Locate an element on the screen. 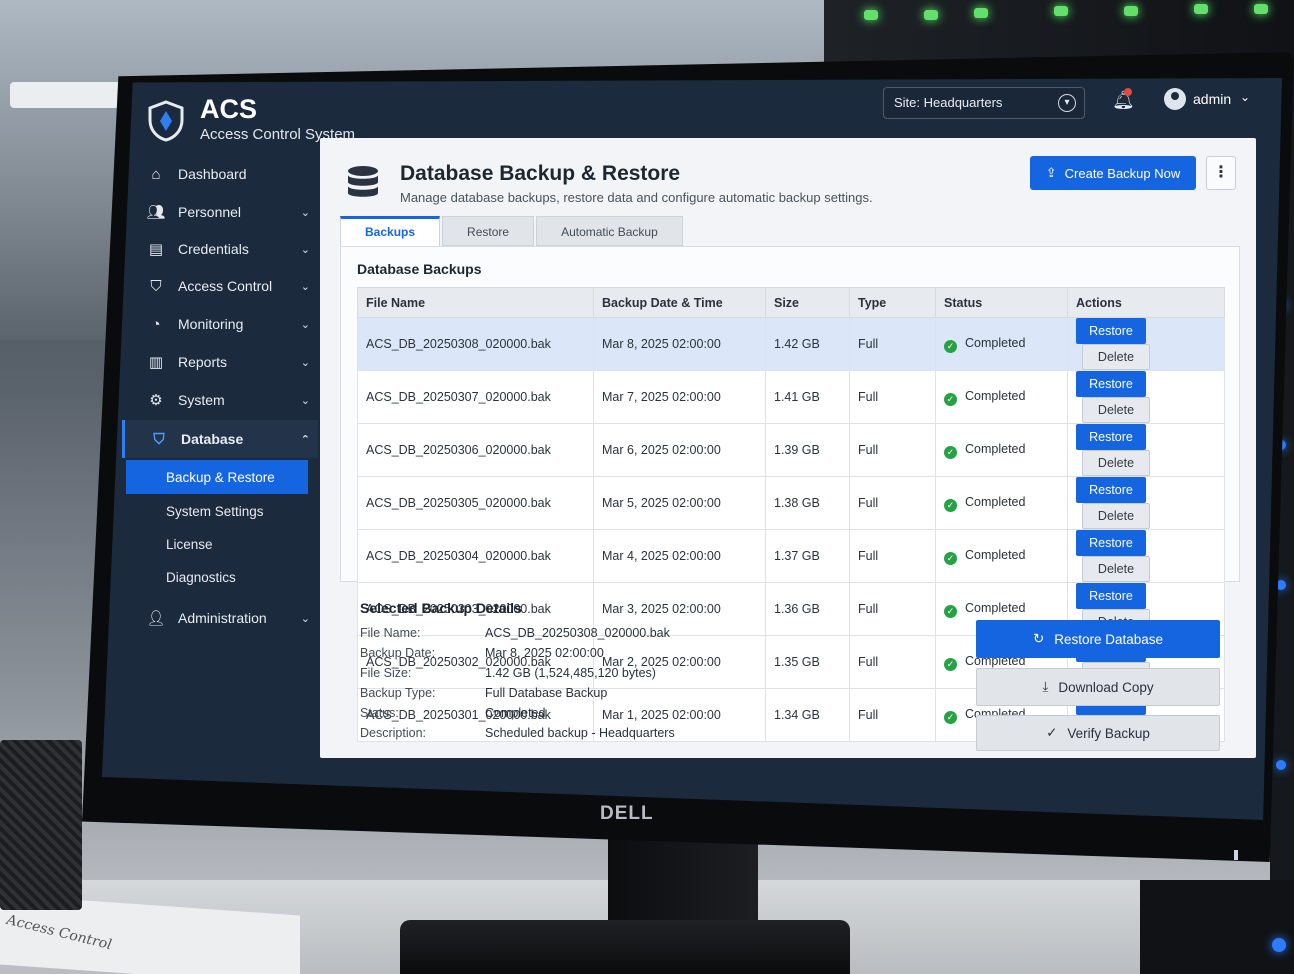 The height and width of the screenshot is (974, 1294). detail-label: File Size: is located at coordinates (386, 673).